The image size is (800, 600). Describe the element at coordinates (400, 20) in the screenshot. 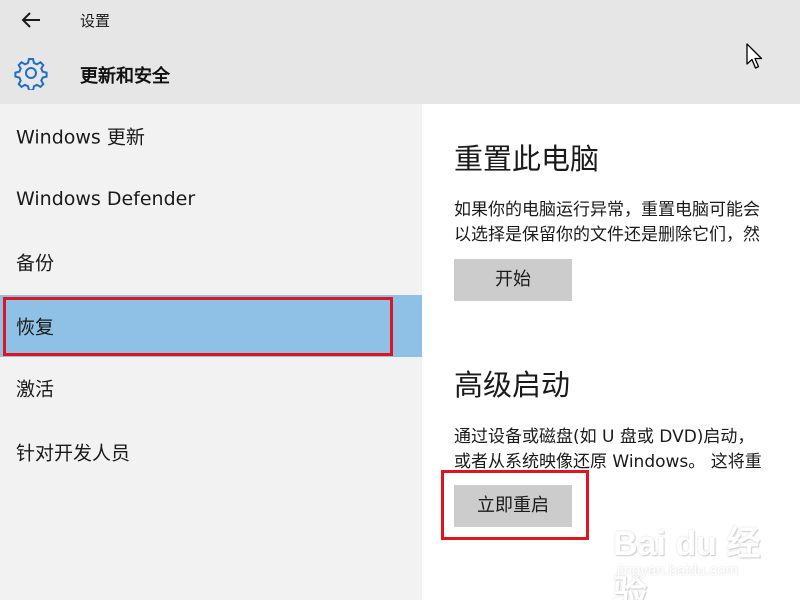

I see `title-bar: 设置` at that location.